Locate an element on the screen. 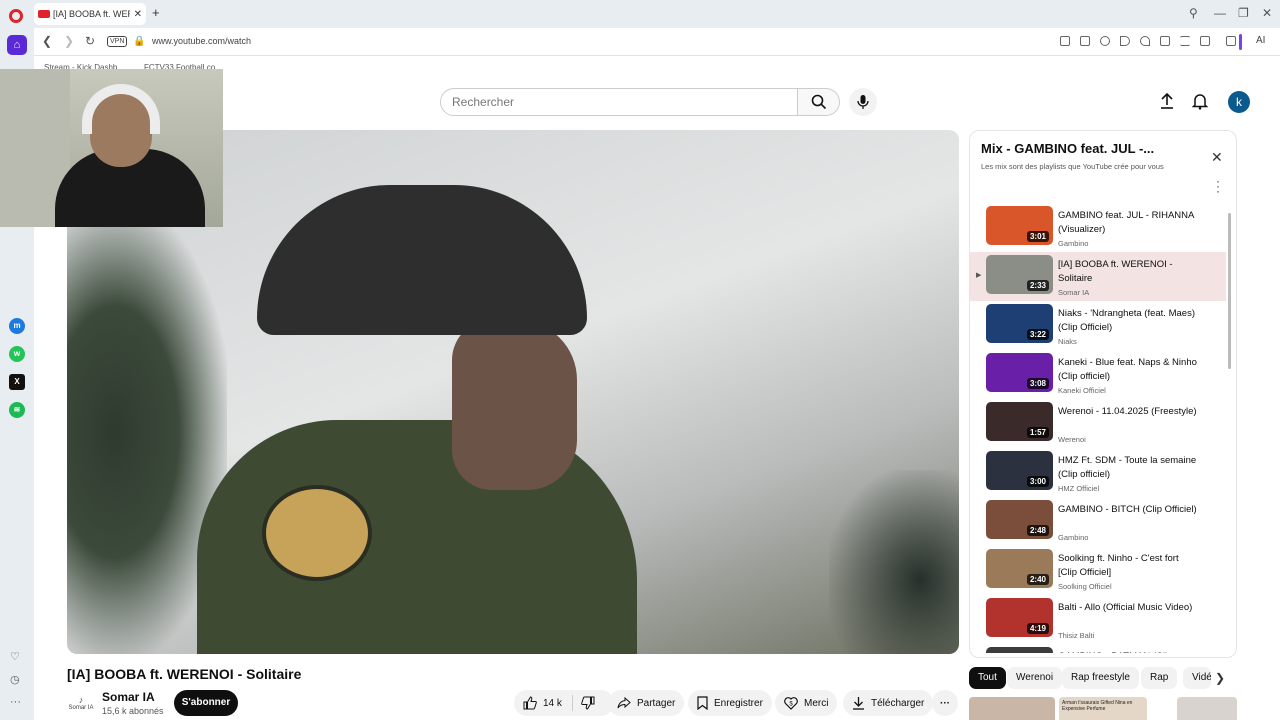 The image size is (1280, 720). filter-chip: Tout is located at coordinates (987, 678).